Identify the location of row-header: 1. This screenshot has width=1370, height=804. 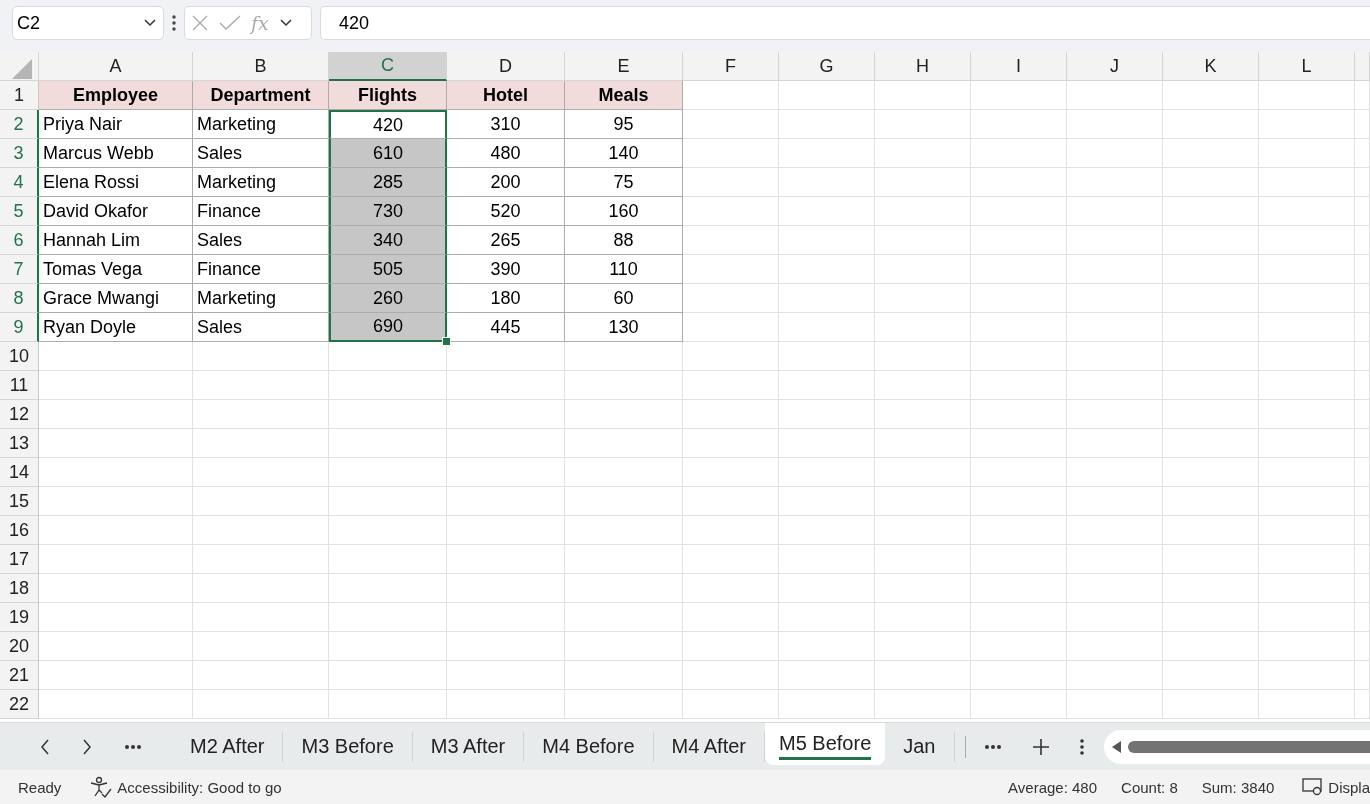
(19, 95).